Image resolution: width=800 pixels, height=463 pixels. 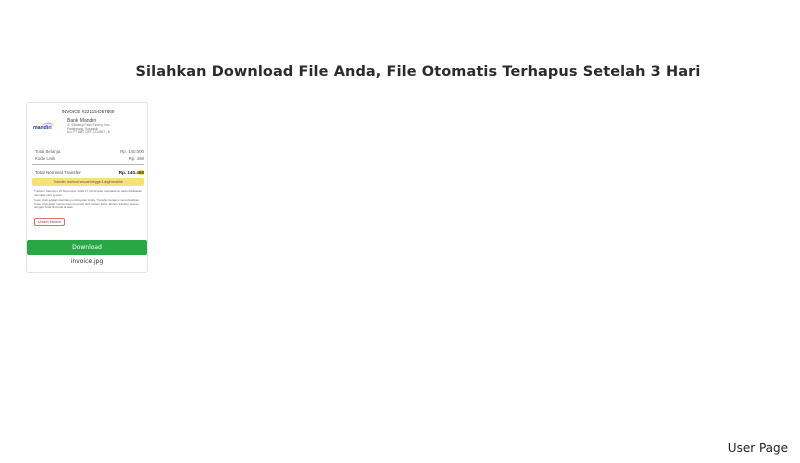 What do you see at coordinates (44, 127) in the screenshot?
I see `bank-logo: mandiri` at bounding box center [44, 127].